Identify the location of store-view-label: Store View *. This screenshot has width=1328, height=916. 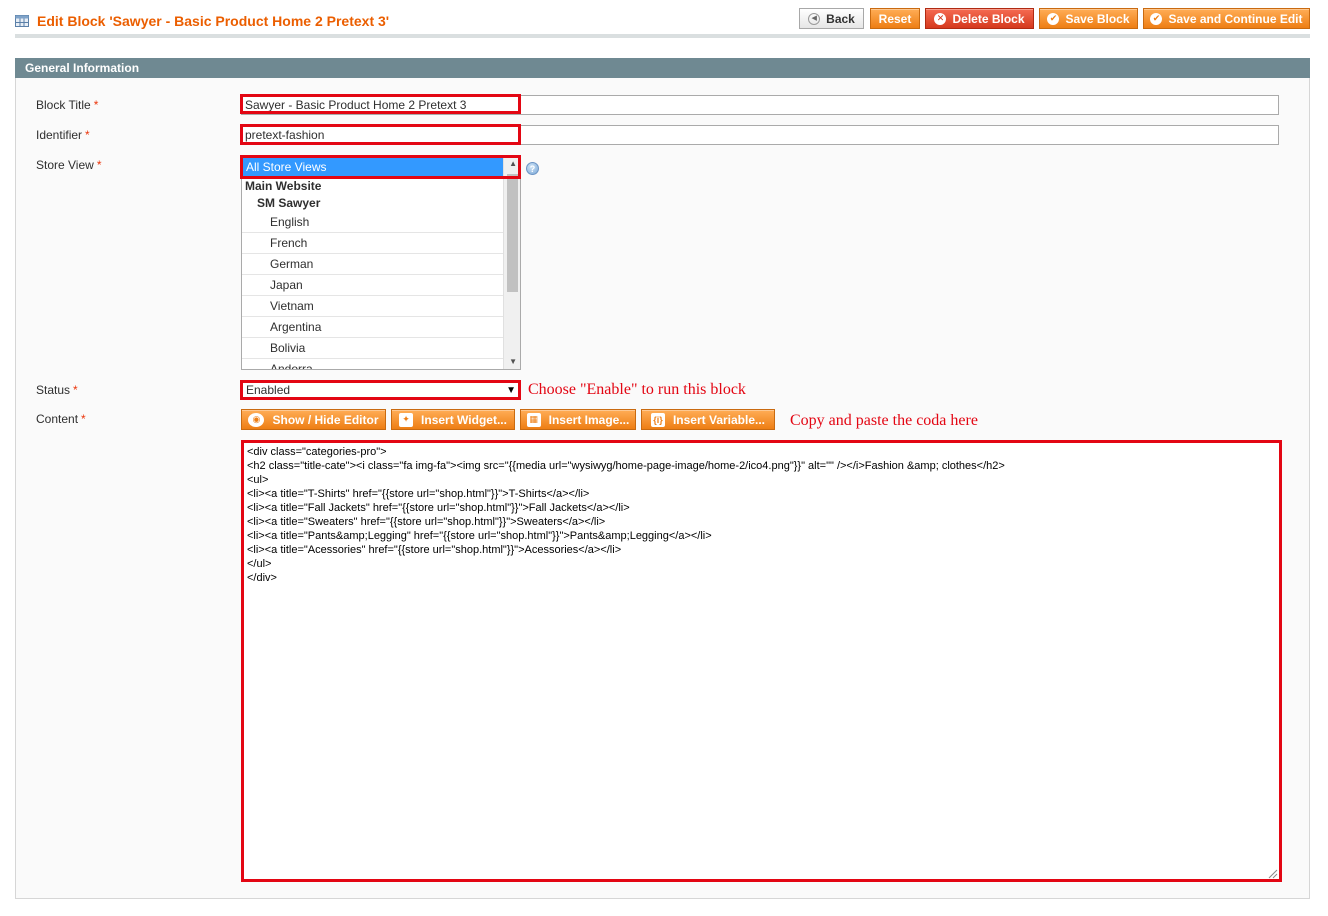
(68, 165).